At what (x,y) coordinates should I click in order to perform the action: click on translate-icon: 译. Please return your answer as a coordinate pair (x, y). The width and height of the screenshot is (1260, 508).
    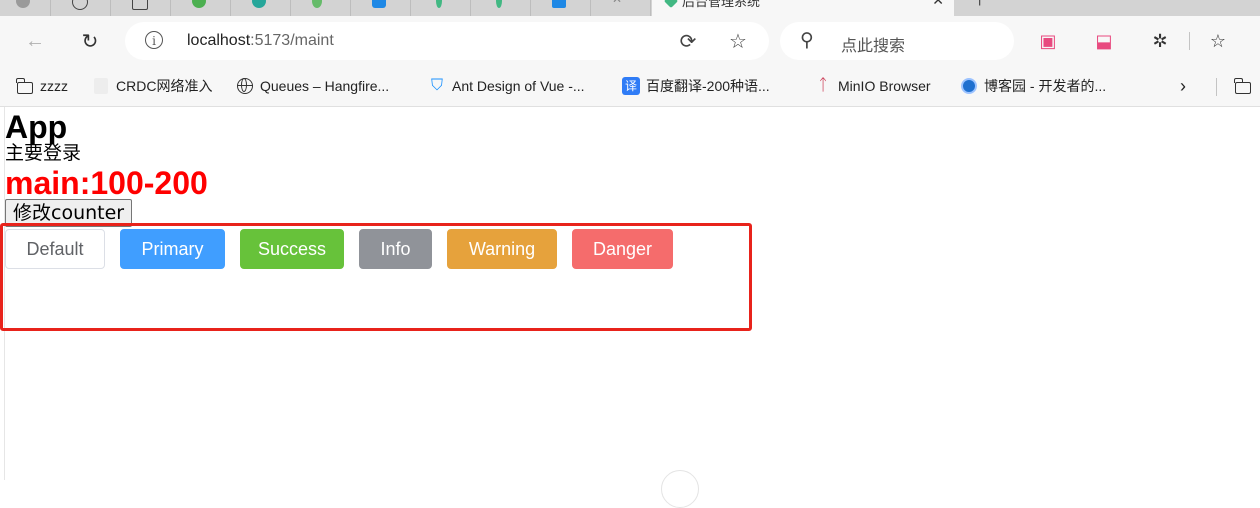
    Looking at the image, I should click on (631, 86).